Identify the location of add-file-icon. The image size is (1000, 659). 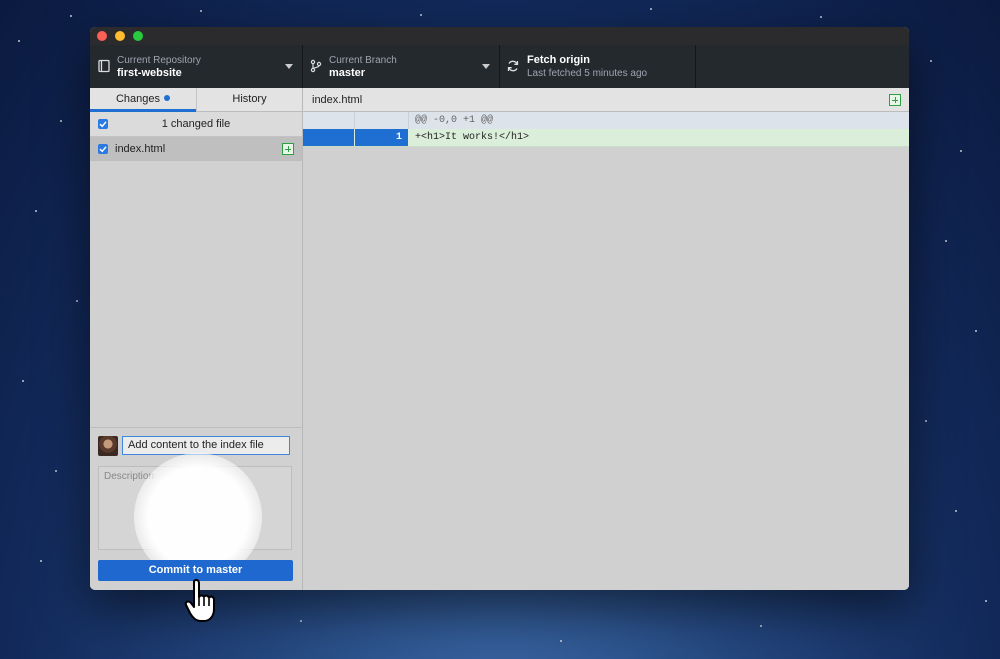
(895, 100).